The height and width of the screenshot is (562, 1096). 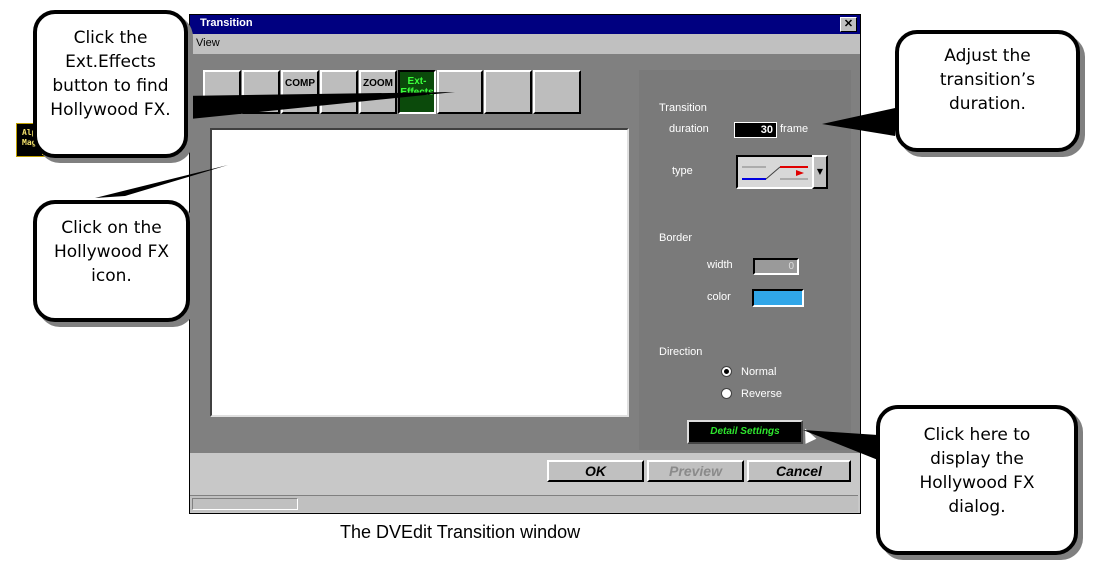 What do you see at coordinates (858, 122) in the screenshot?
I see `tail-duration` at bounding box center [858, 122].